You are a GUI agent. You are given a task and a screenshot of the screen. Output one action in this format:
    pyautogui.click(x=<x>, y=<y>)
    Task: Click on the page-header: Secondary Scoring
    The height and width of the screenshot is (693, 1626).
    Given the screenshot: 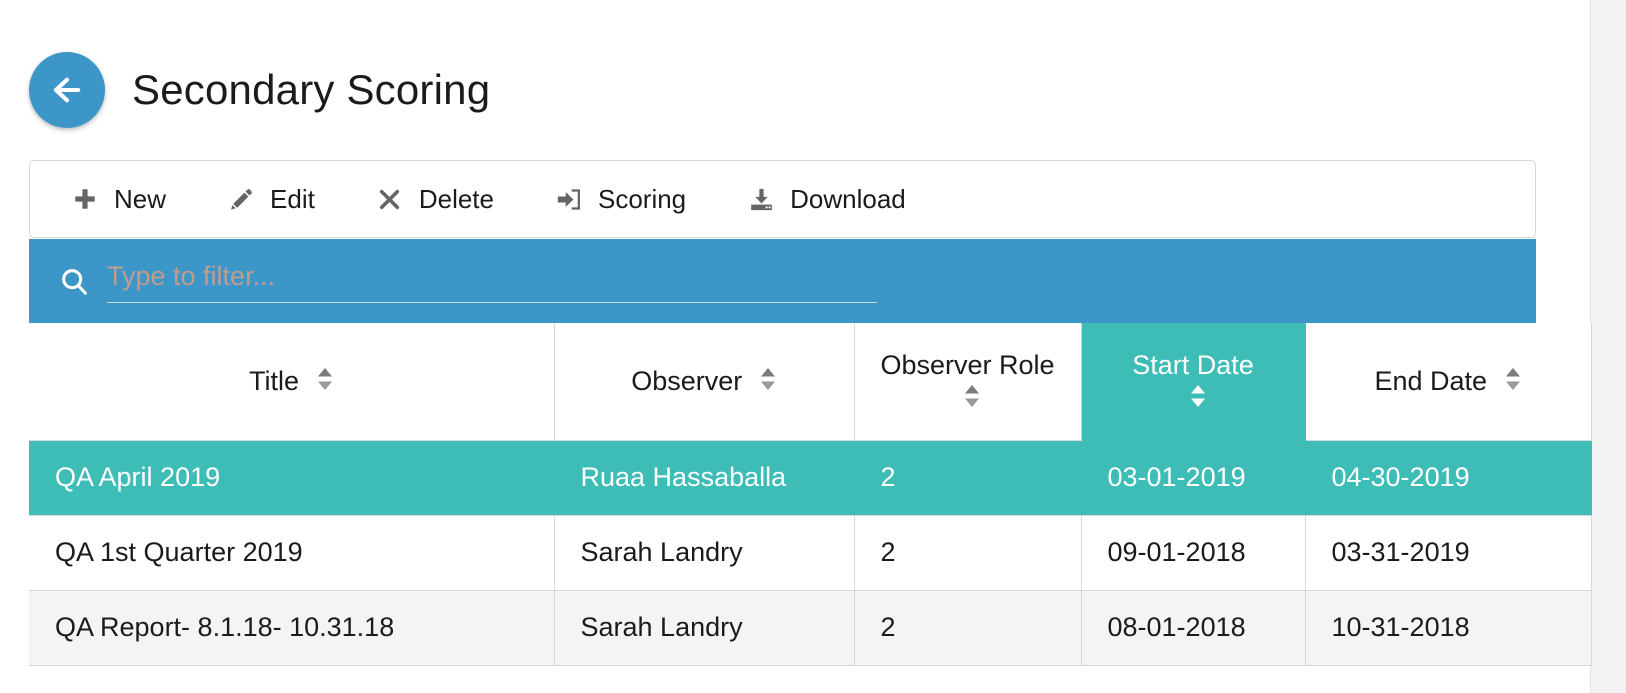 What is the action you would take?
    pyautogui.click(x=259, y=90)
    